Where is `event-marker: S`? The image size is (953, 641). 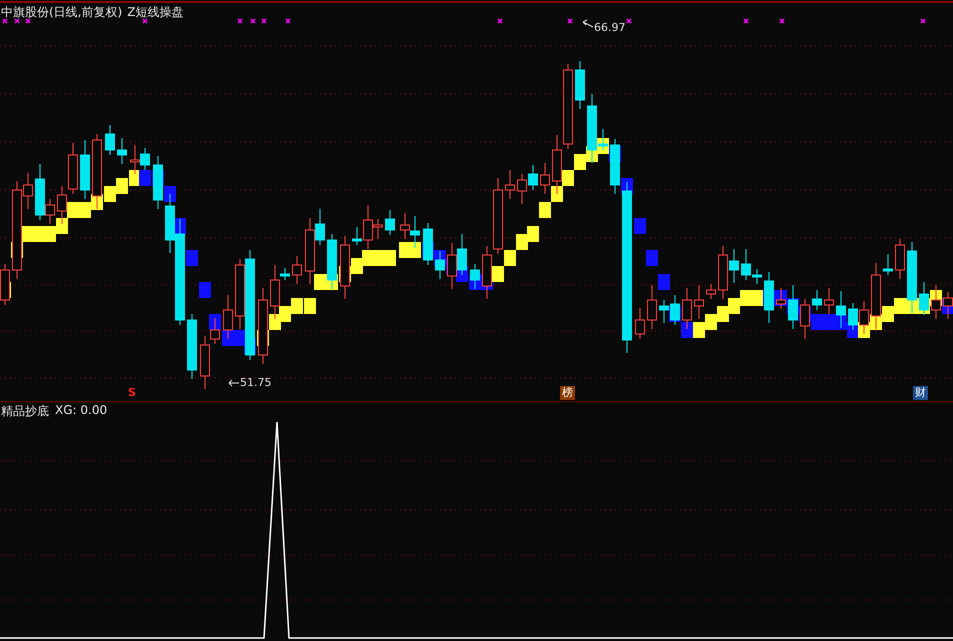 event-marker: S is located at coordinates (132, 393).